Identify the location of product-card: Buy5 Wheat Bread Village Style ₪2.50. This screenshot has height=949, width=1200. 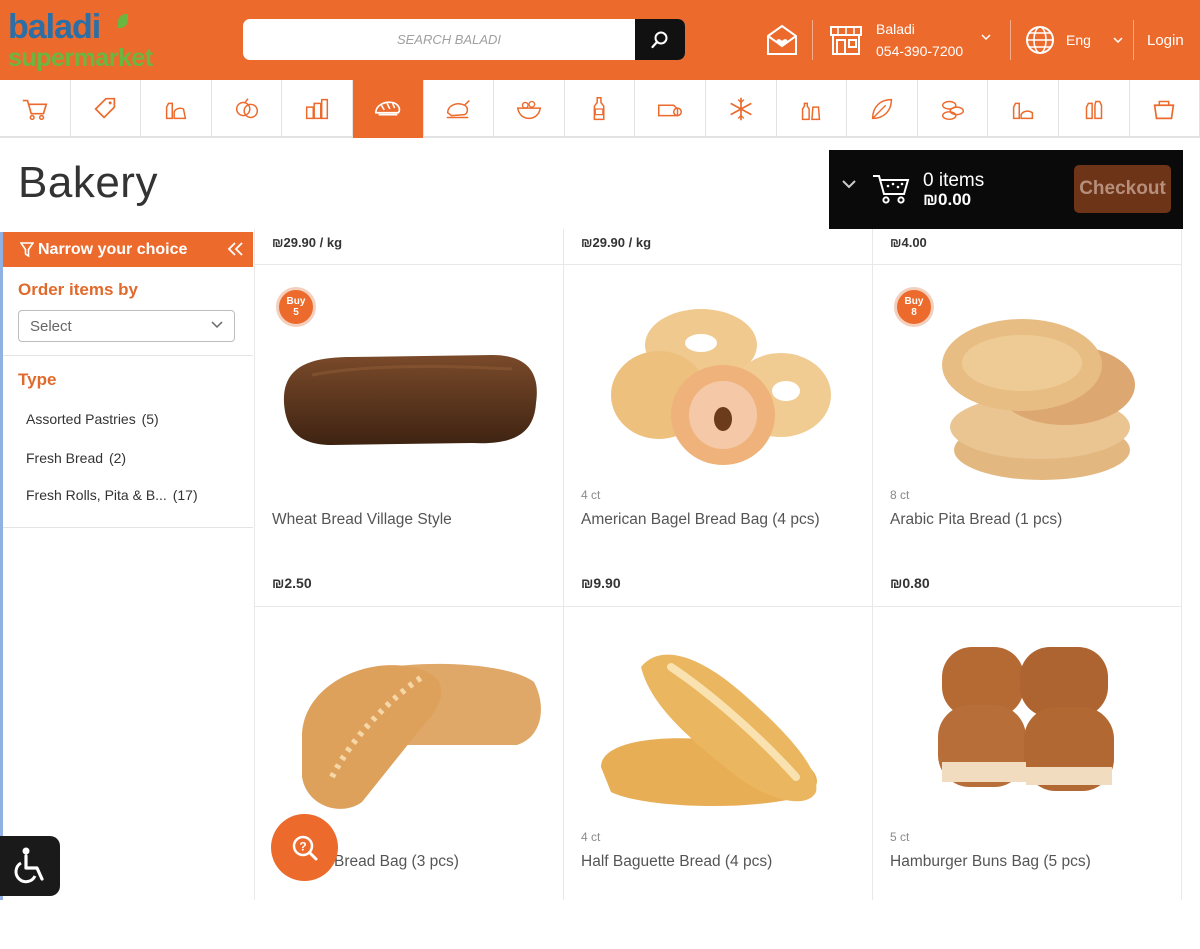
(408, 436).